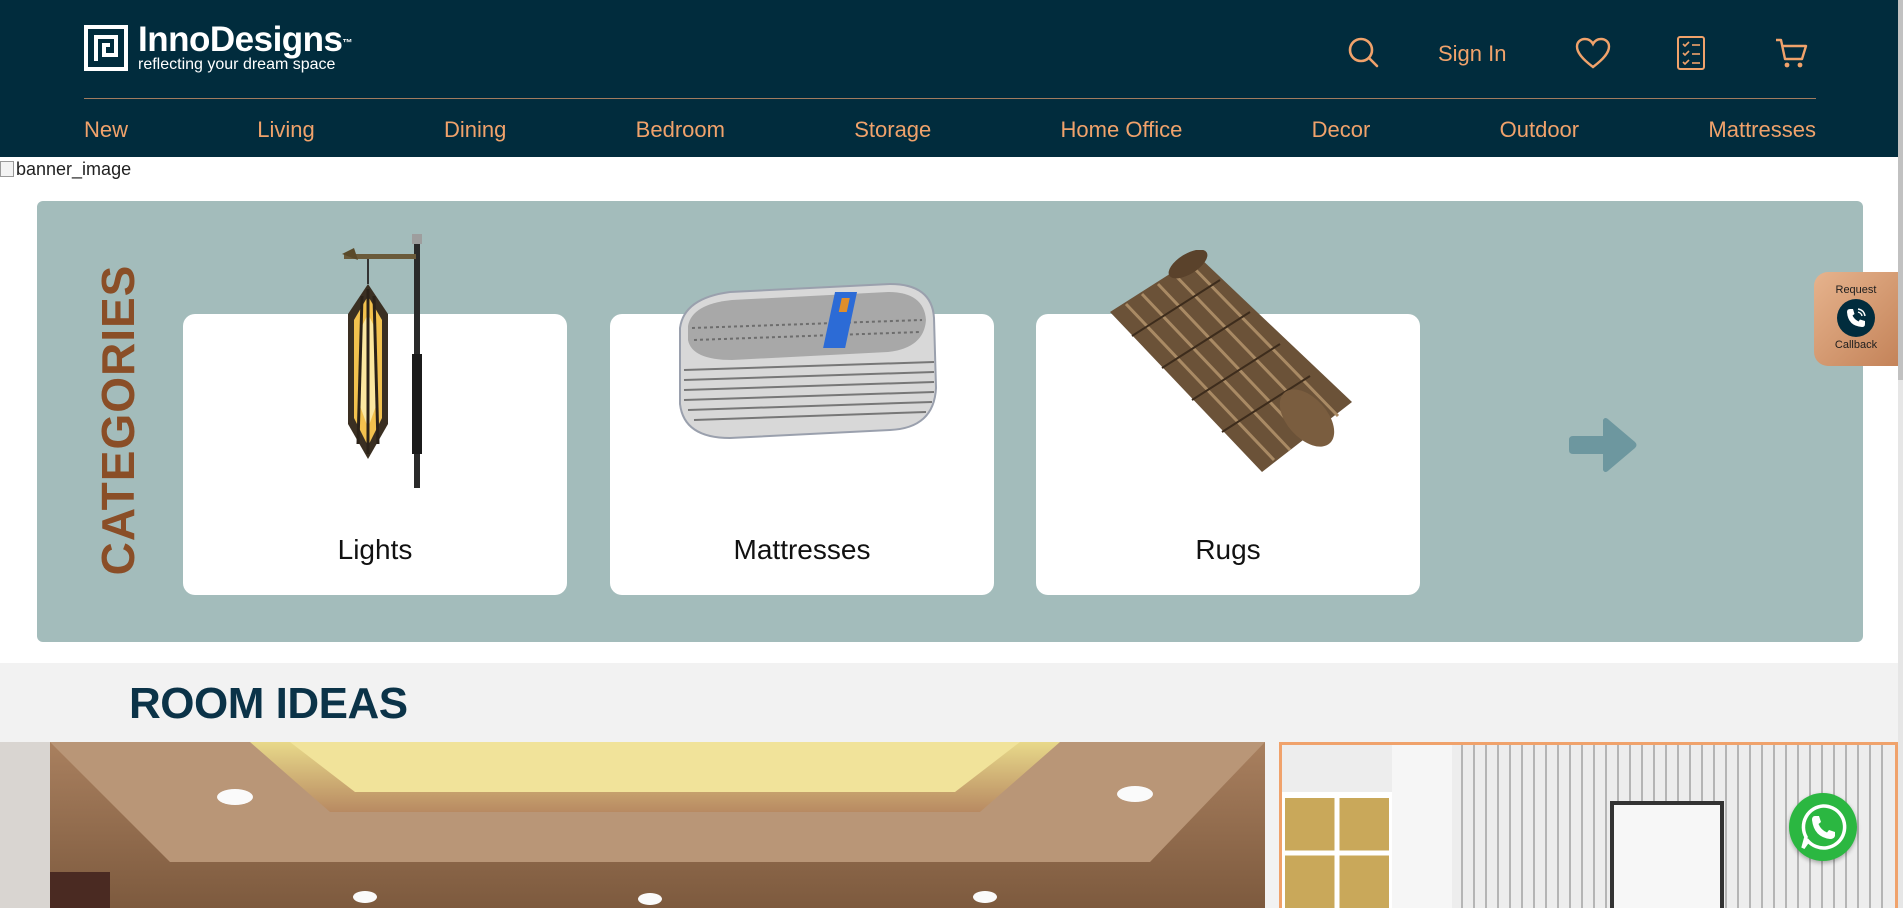 The height and width of the screenshot is (908, 1903). Describe the element at coordinates (1231, 361) in the screenshot. I see `rolled-rug-image` at that location.